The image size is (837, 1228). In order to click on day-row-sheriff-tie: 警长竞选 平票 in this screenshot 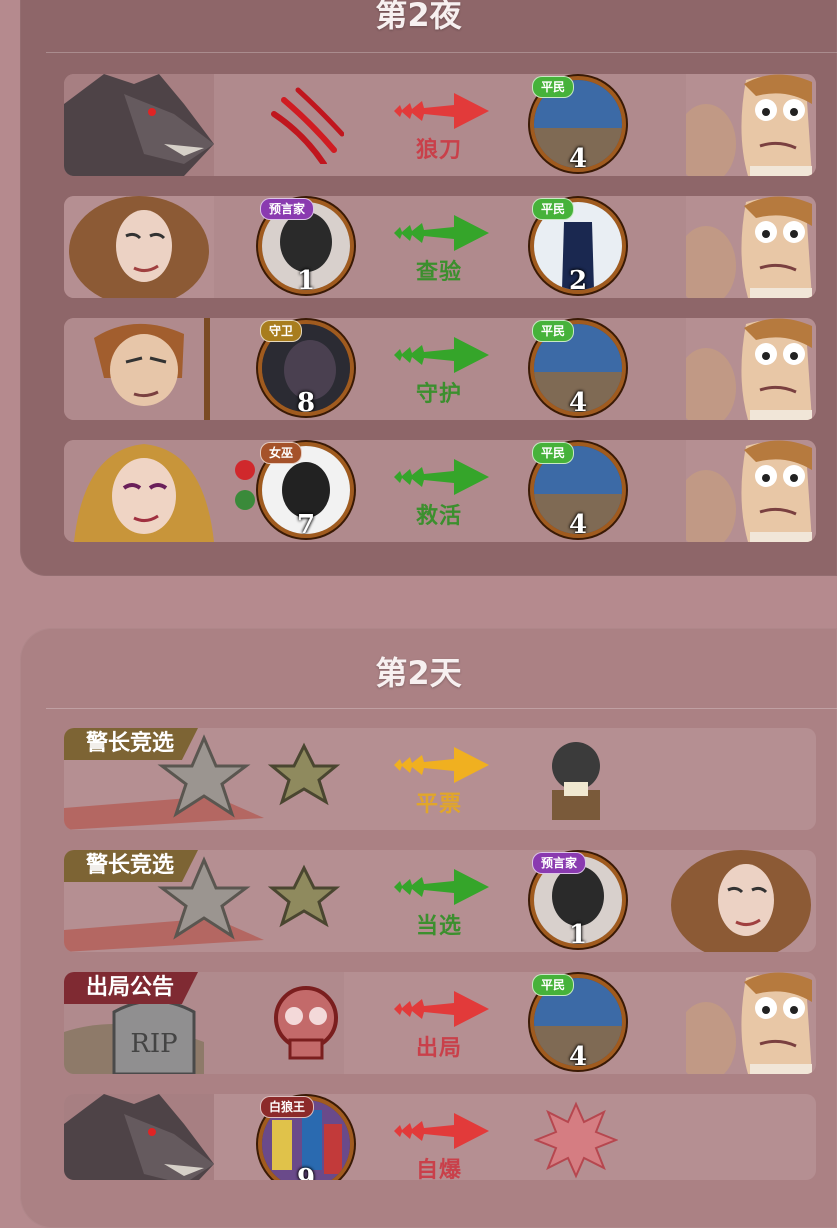, I will do `click(440, 779)`.